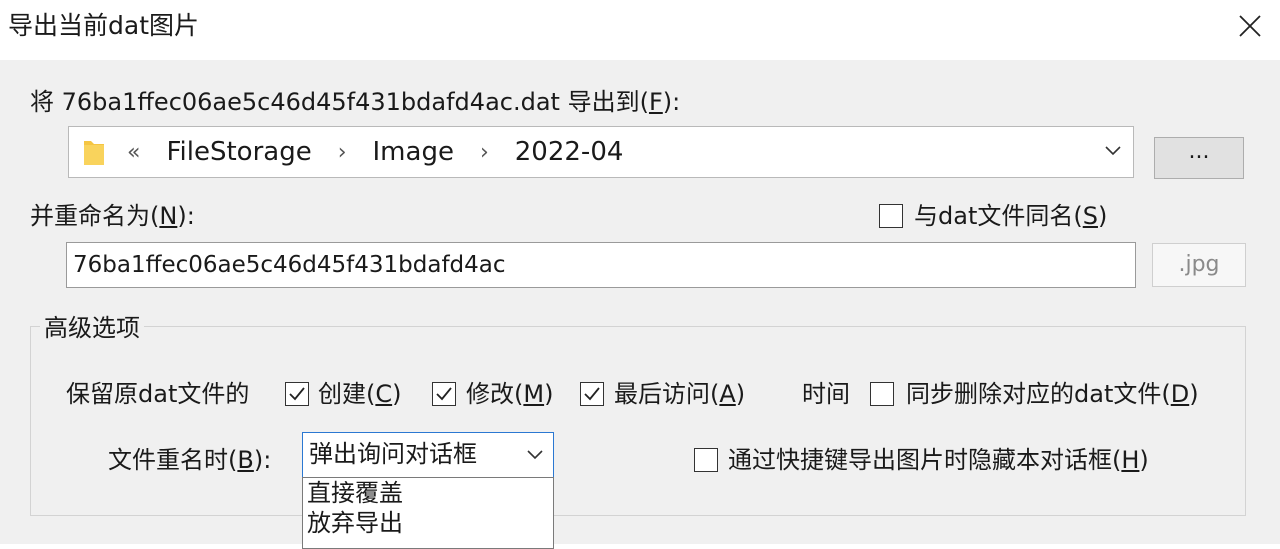 The height and width of the screenshot is (549, 1280). Describe the element at coordinates (103, 25) in the screenshot. I see `window-title: 导出当前dat图片` at that location.